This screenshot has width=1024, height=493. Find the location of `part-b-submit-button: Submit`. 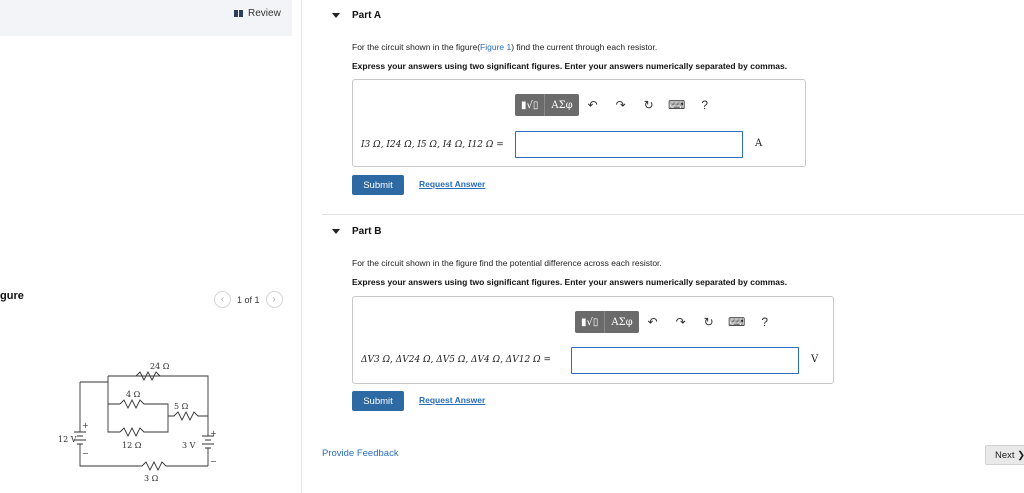

part-b-submit-button: Submit is located at coordinates (378, 401).